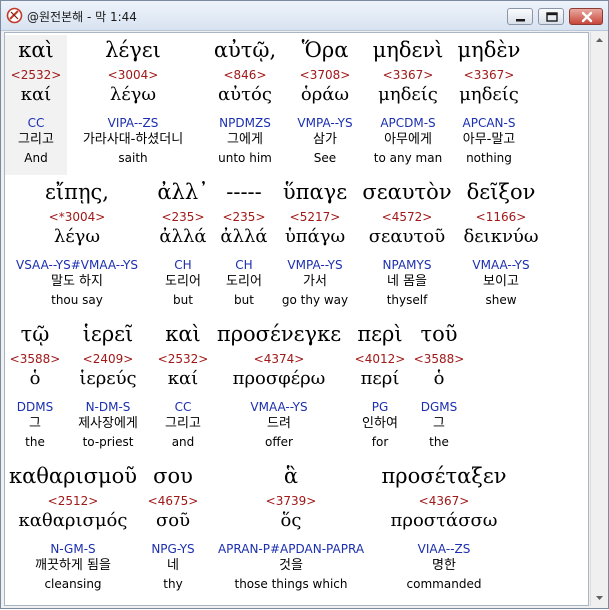 This screenshot has height=610, width=609. Describe the element at coordinates (279, 334) in the screenshot. I see `greek-word: προσένεγκε` at that location.